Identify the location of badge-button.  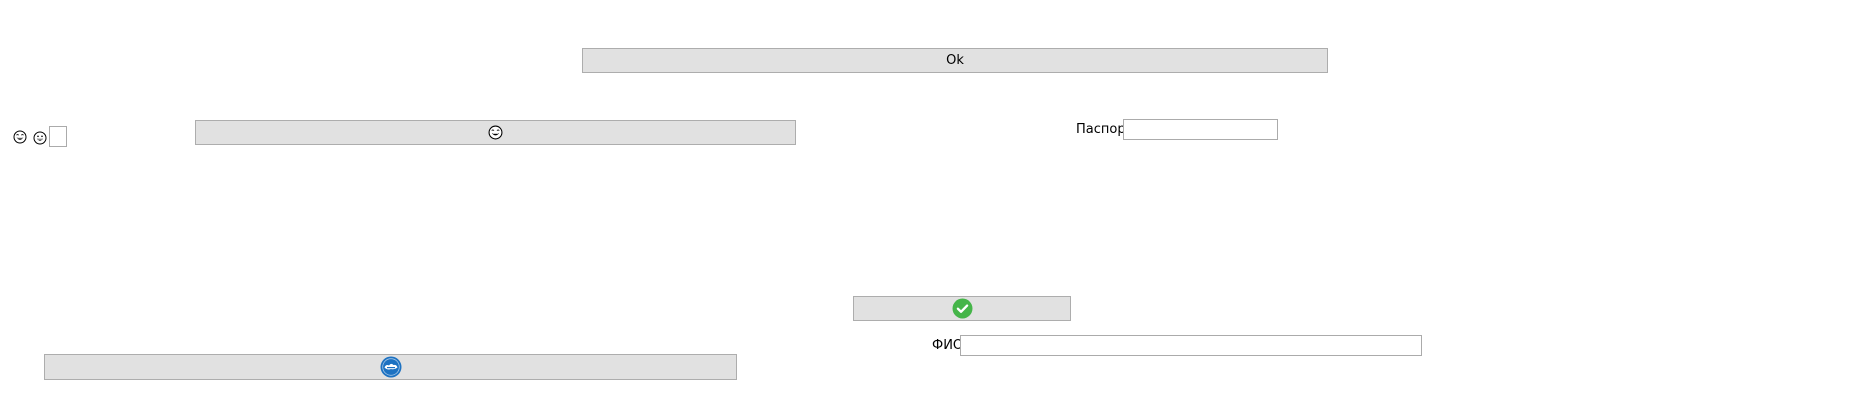
(390, 367).